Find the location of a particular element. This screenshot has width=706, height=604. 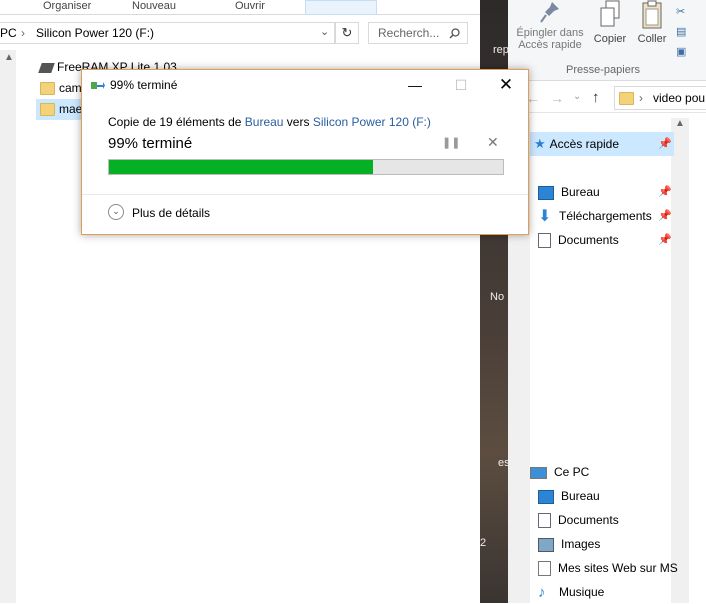

pin-quick-access-button: Épingler dans Accès rapide is located at coordinates (550, 25).